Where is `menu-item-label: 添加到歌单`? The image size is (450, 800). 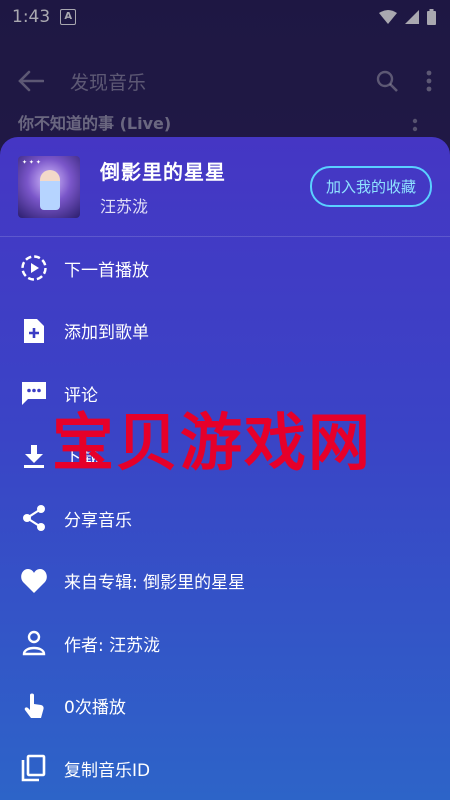 menu-item-label: 添加到歌单 is located at coordinates (106, 333).